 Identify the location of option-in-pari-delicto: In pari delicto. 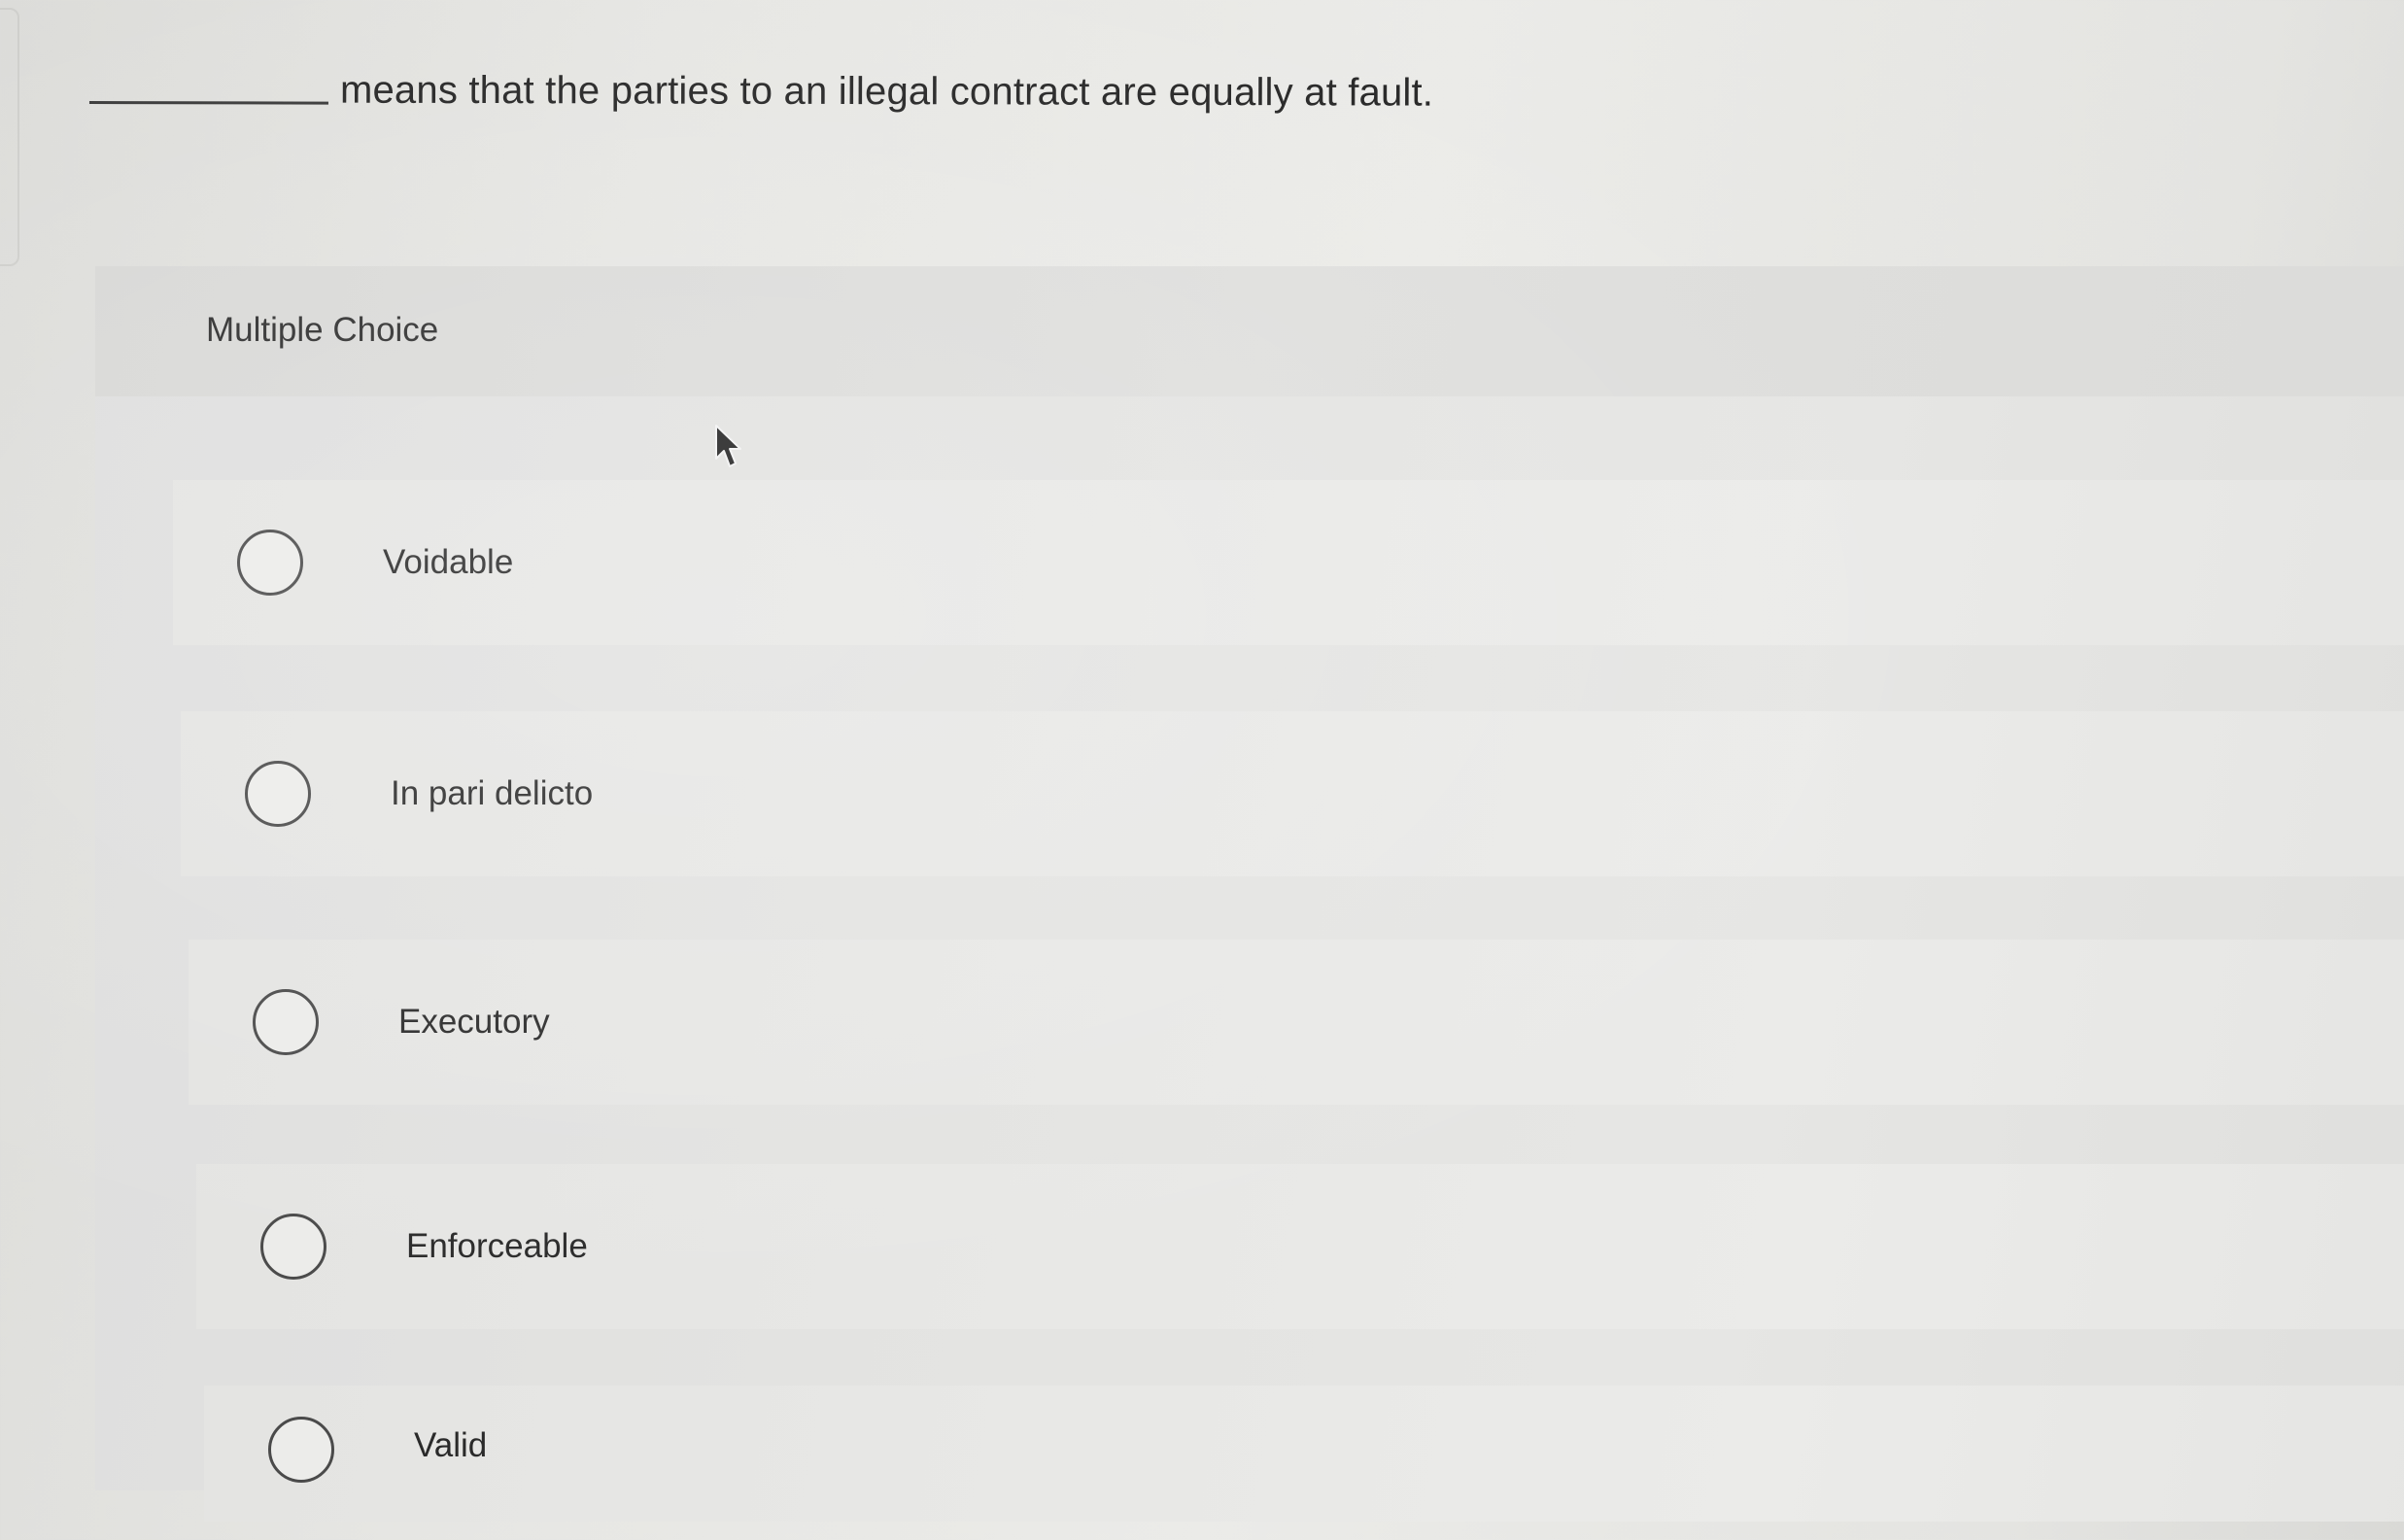
(1292, 793).